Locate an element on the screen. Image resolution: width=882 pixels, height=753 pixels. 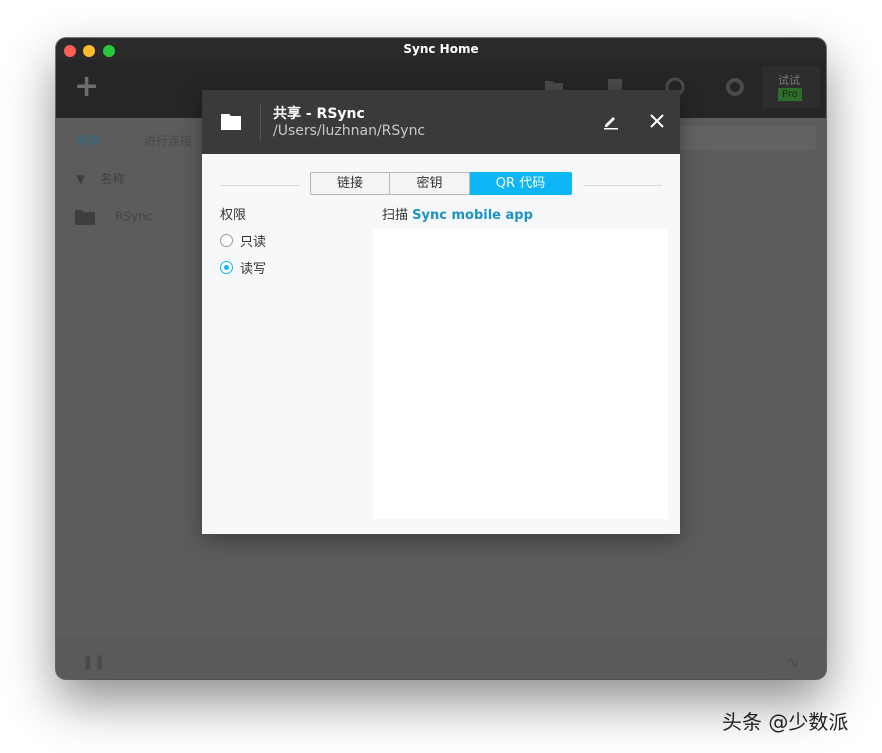
window-title: Sync Home is located at coordinates (441, 49).